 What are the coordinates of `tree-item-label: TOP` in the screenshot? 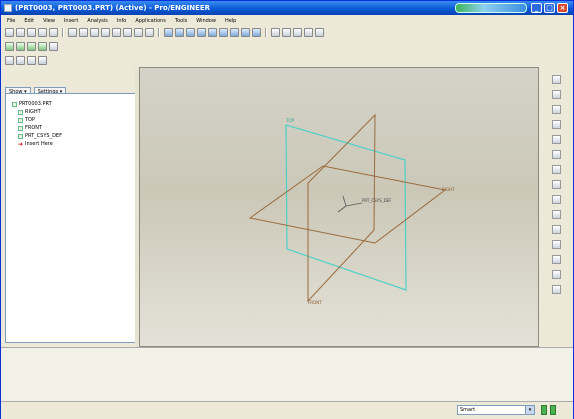 It's located at (30, 120).